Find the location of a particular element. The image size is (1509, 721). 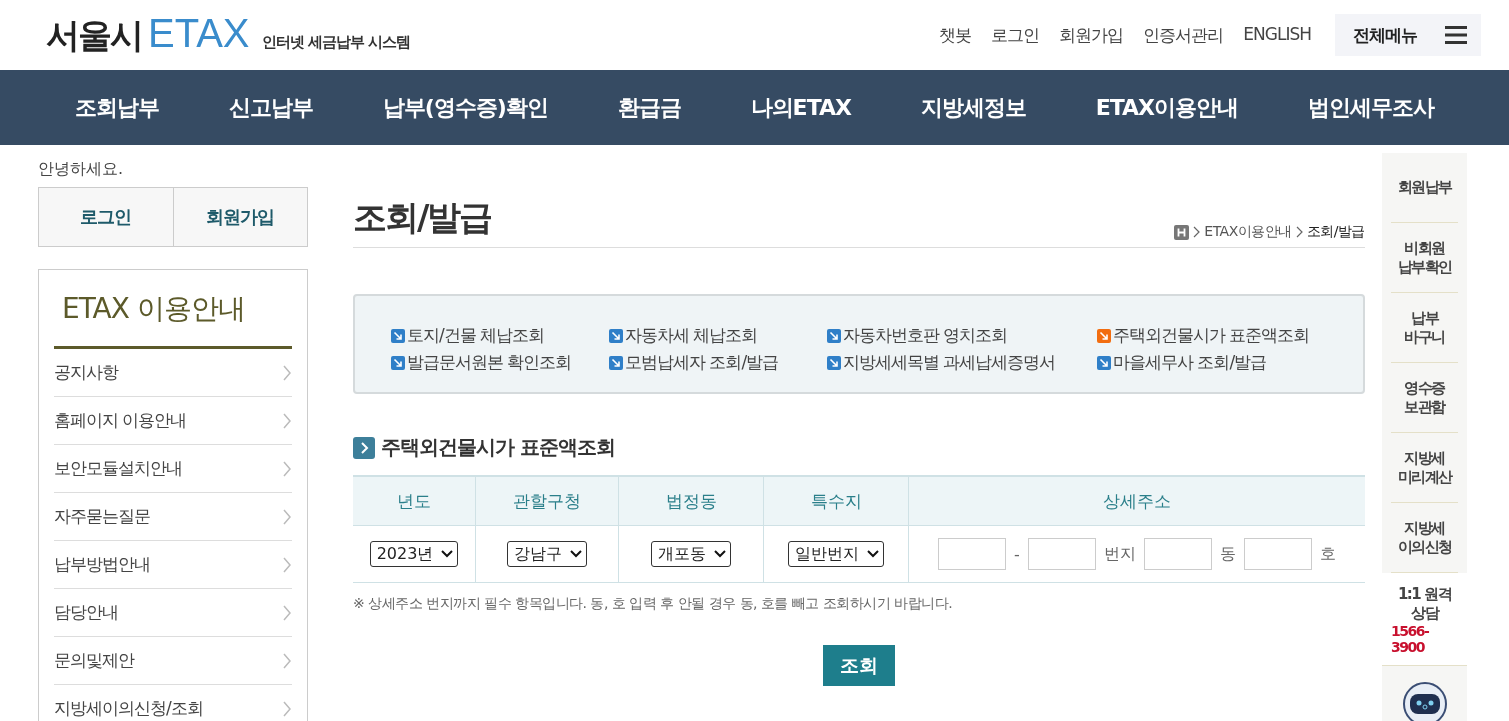

logo-city-text: 서울시 is located at coordinates (94, 35).